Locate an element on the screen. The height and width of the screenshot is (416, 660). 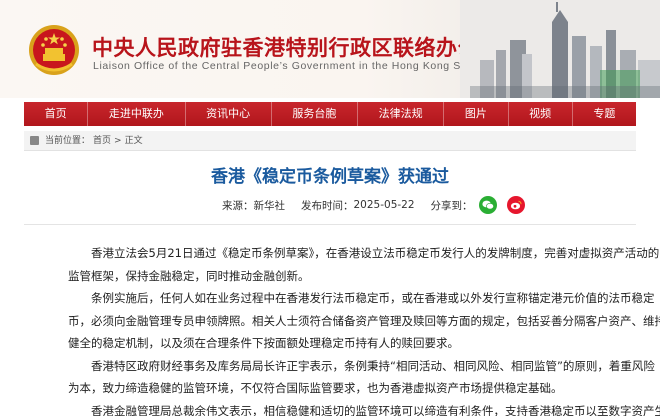
nav-item-about: 走进中联办 is located at coordinates (137, 114).